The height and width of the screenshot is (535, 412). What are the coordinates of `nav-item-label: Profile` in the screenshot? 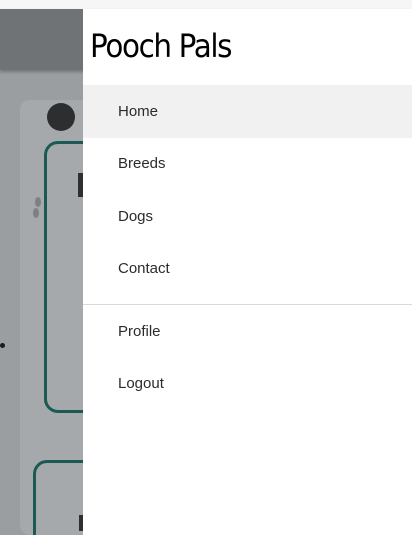 It's located at (139, 331).